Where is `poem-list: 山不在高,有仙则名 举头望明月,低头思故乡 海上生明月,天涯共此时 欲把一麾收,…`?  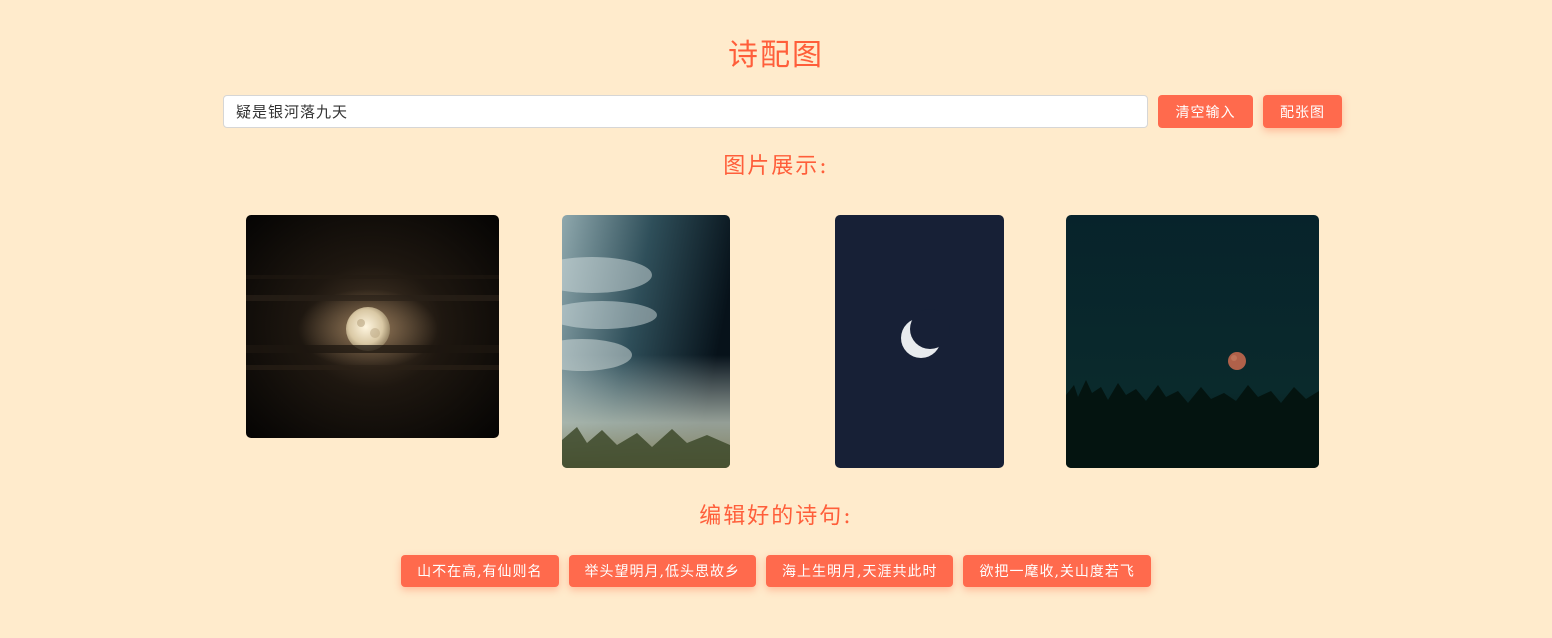 poem-list: 山不在高,有仙则名 举头望明月,低头思故乡 海上生明月,天涯共此时 欲把一麾收,… is located at coordinates (776, 571).